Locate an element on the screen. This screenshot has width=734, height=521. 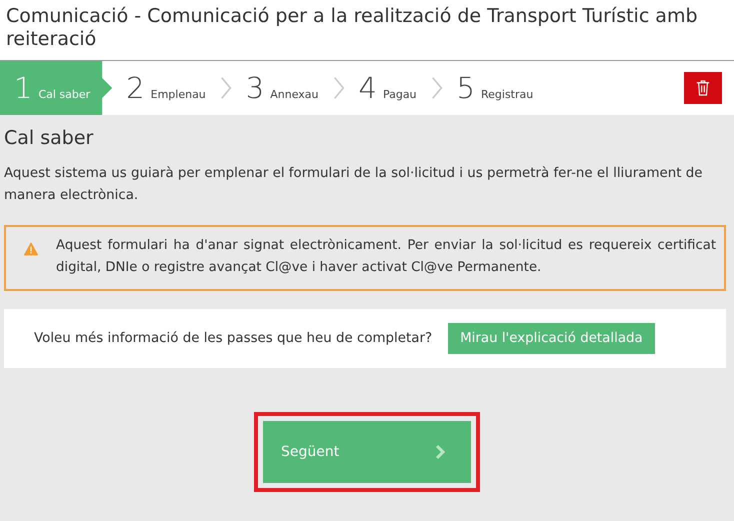
intro-paragraph: Aquest sistema us guiarà per emplenar el formulari de la sol·licitud i us permetrà fer-ne el lliurament de manera electrònica. is located at coordinates (354, 185).